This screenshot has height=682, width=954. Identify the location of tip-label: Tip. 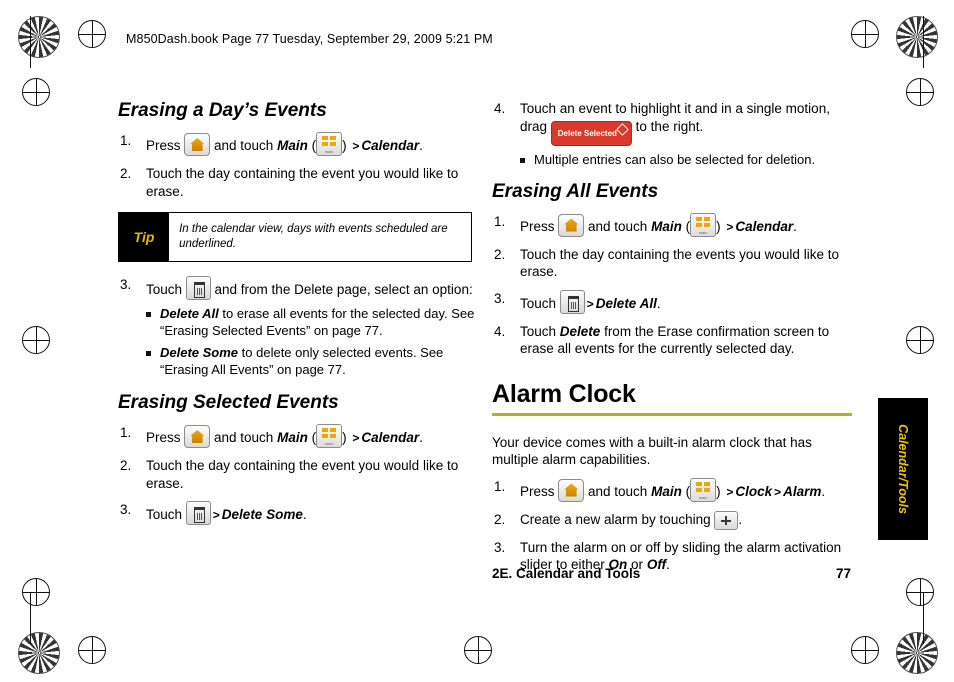
(144, 237).